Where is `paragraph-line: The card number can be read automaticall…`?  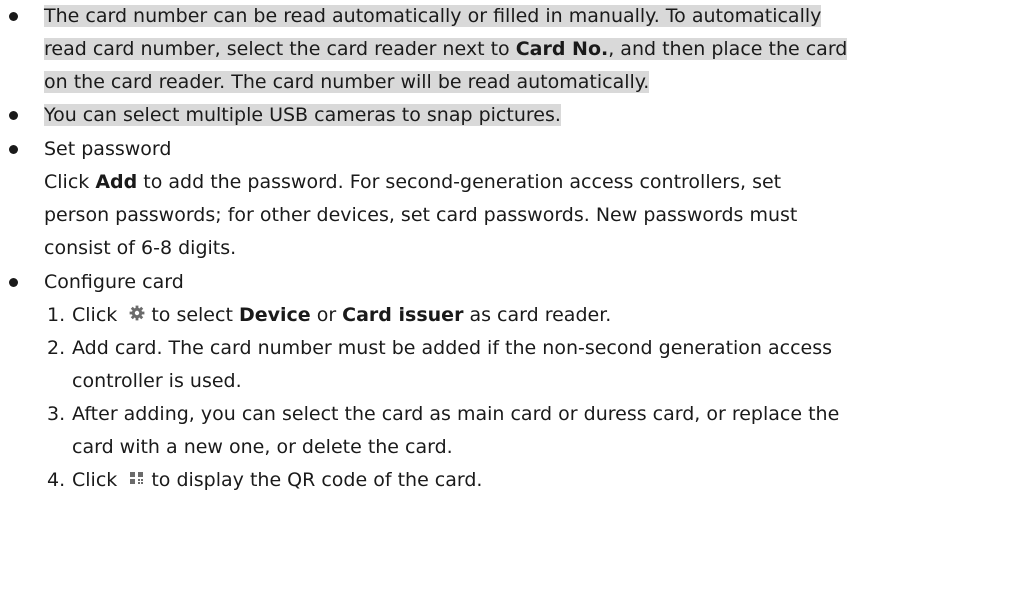
paragraph-line: The card number can be read automaticall… is located at coordinates (433, 16).